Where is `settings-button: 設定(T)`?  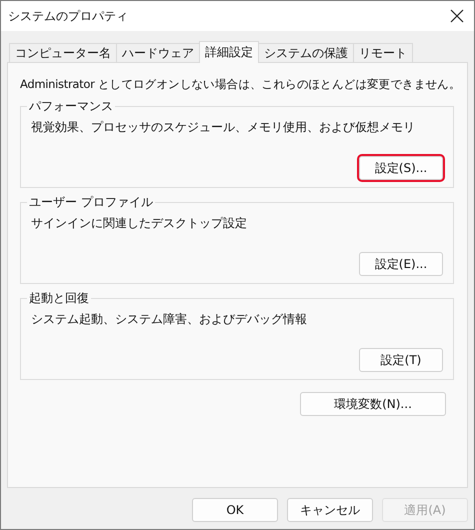 settings-button: 設定(T) is located at coordinates (401, 360).